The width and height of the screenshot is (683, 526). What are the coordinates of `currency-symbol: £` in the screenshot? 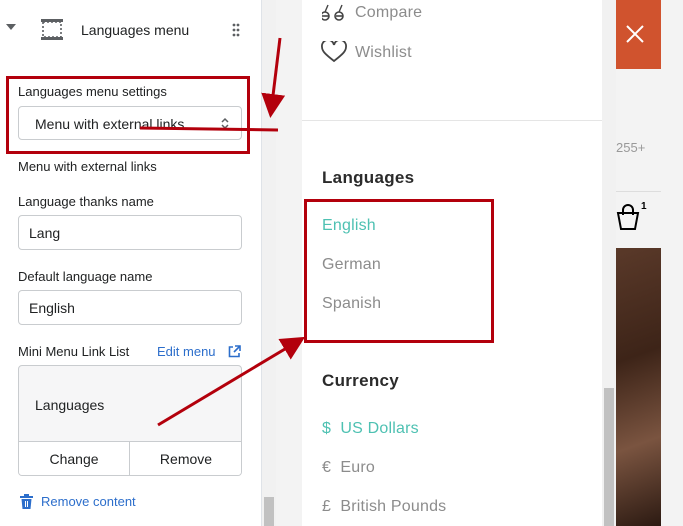 It's located at (327, 506).